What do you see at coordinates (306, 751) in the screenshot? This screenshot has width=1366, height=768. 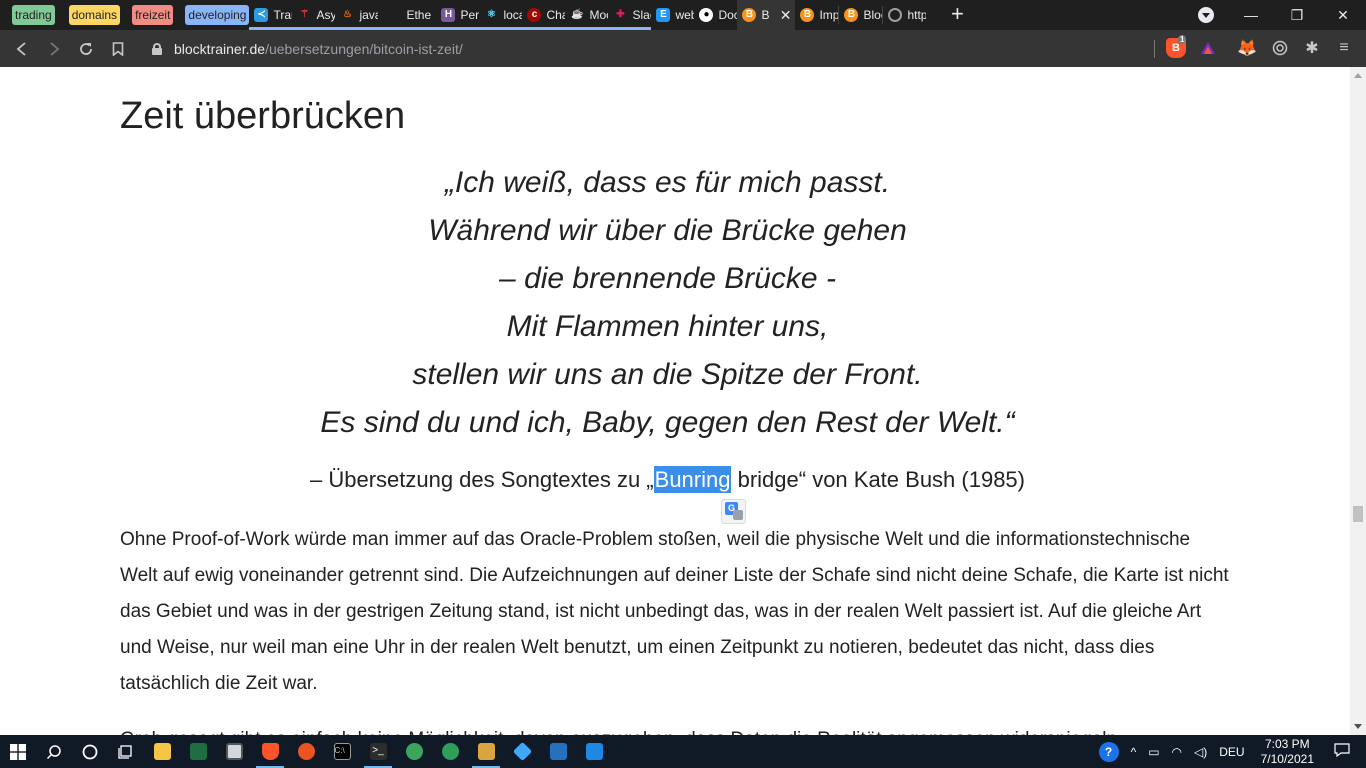 I see `ubuntu-icon` at bounding box center [306, 751].